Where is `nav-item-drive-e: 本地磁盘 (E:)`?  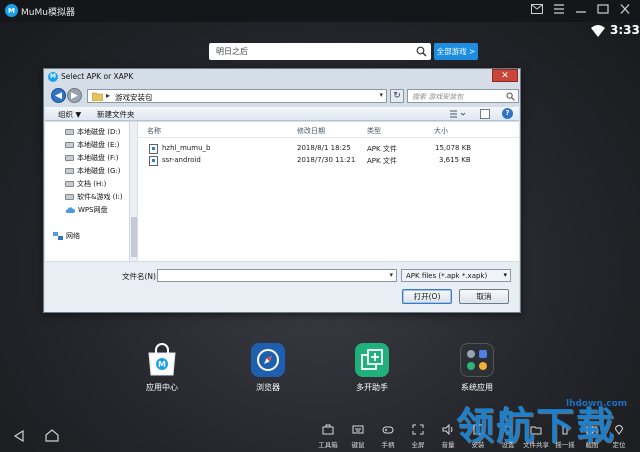 nav-item-drive-e: 本地磁盘 (E:) is located at coordinates (92, 145).